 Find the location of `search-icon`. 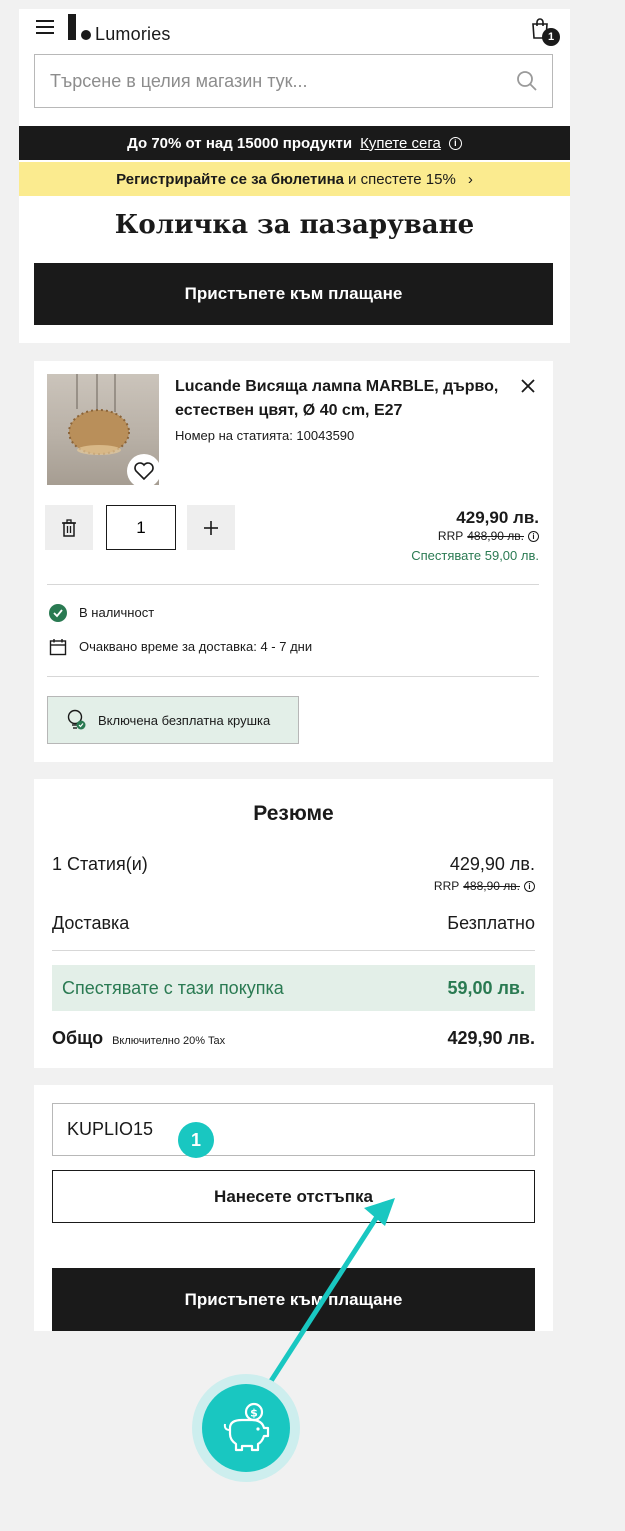

search-icon is located at coordinates (527, 81).